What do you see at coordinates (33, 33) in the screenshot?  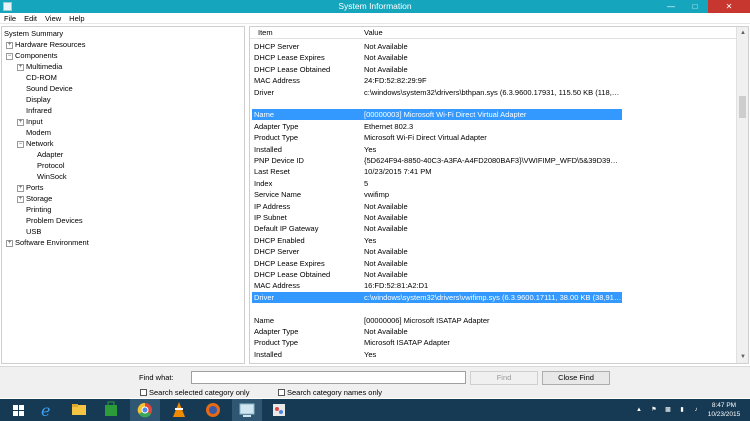 I see `tree-item-system-summary: System Summary` at bounding box center [33, 33].